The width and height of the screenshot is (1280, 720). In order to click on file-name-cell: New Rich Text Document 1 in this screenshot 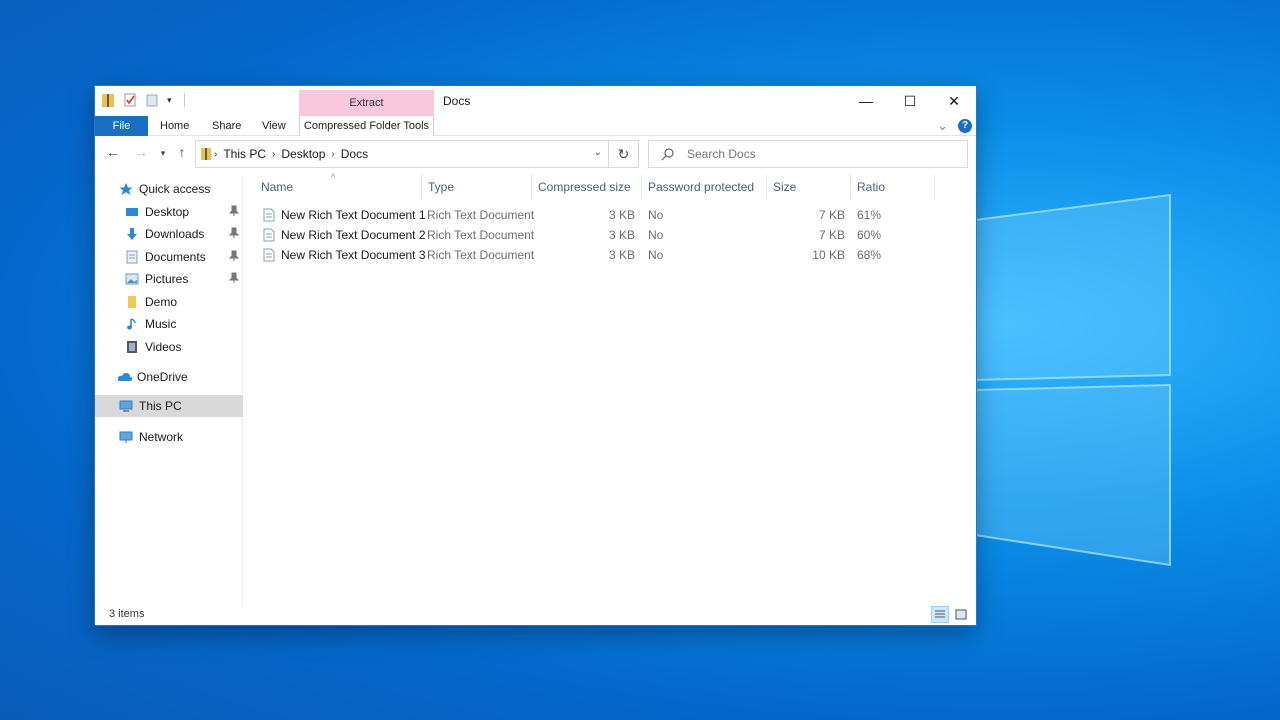, I will do `click(344, 215)`.